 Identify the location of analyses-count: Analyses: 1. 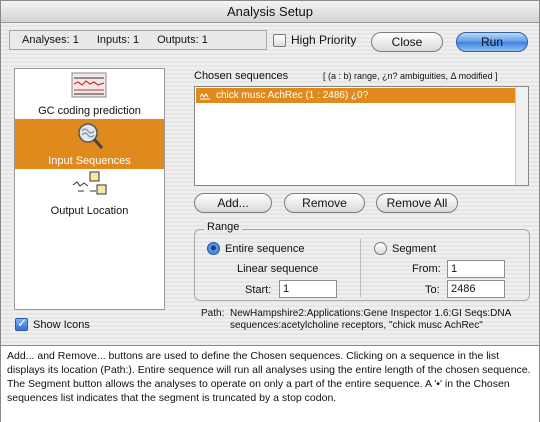
(50, 40).